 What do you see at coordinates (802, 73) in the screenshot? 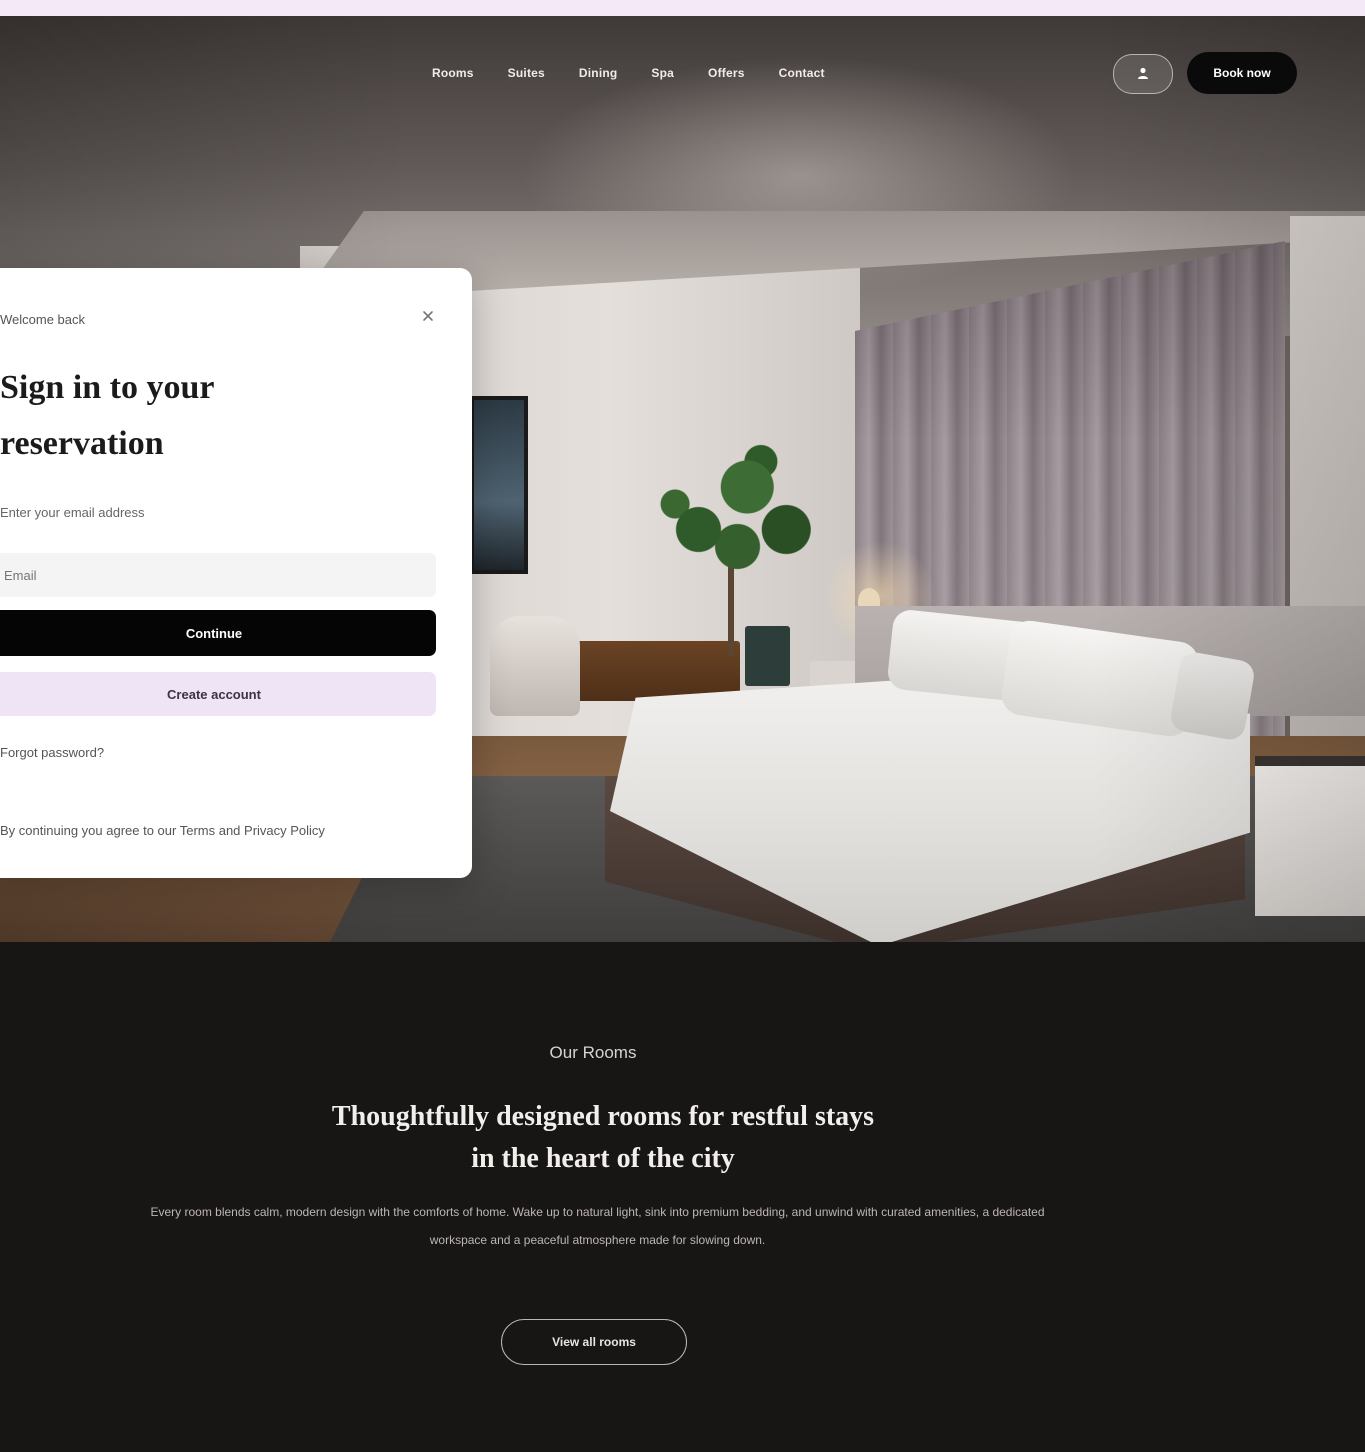
I see `nav-link-contact: Contact` at bounding box center [802, 73].